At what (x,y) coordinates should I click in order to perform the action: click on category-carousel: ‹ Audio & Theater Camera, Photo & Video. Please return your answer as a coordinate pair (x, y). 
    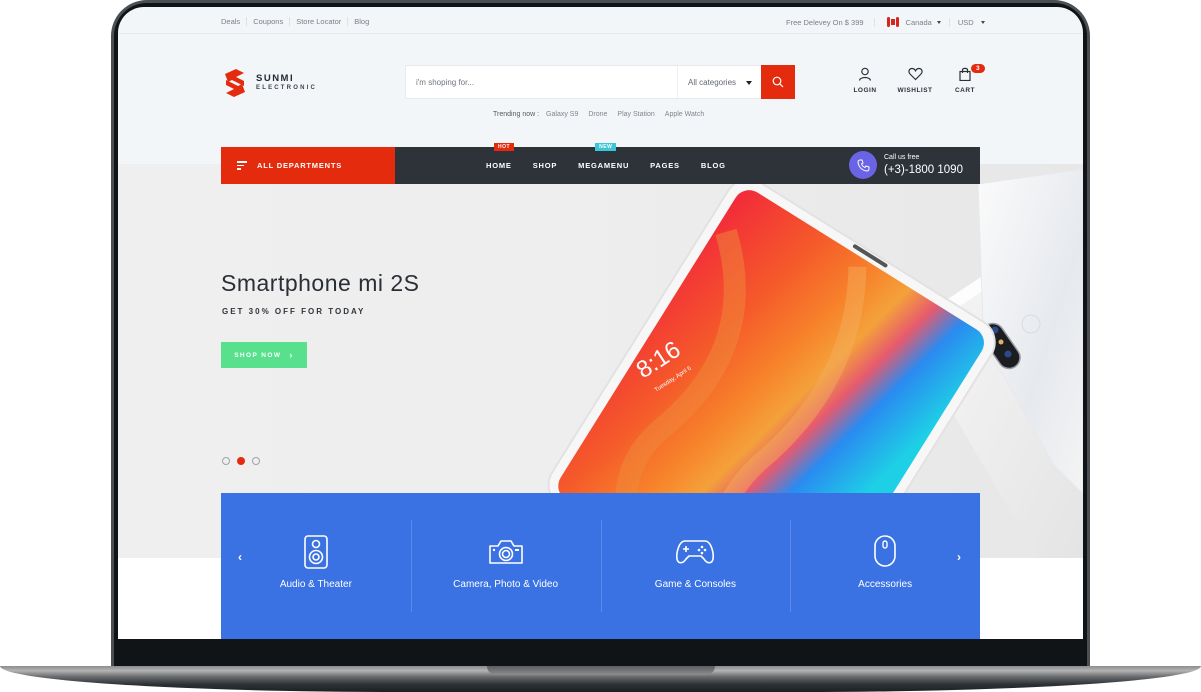
    Looking at the image, I should click on (600, 566).